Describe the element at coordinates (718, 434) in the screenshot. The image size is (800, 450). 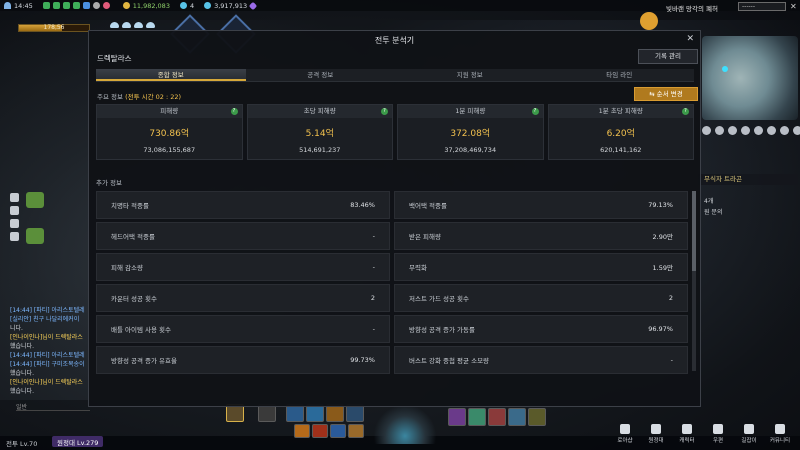
I see `menu-item: 우편` at that location.